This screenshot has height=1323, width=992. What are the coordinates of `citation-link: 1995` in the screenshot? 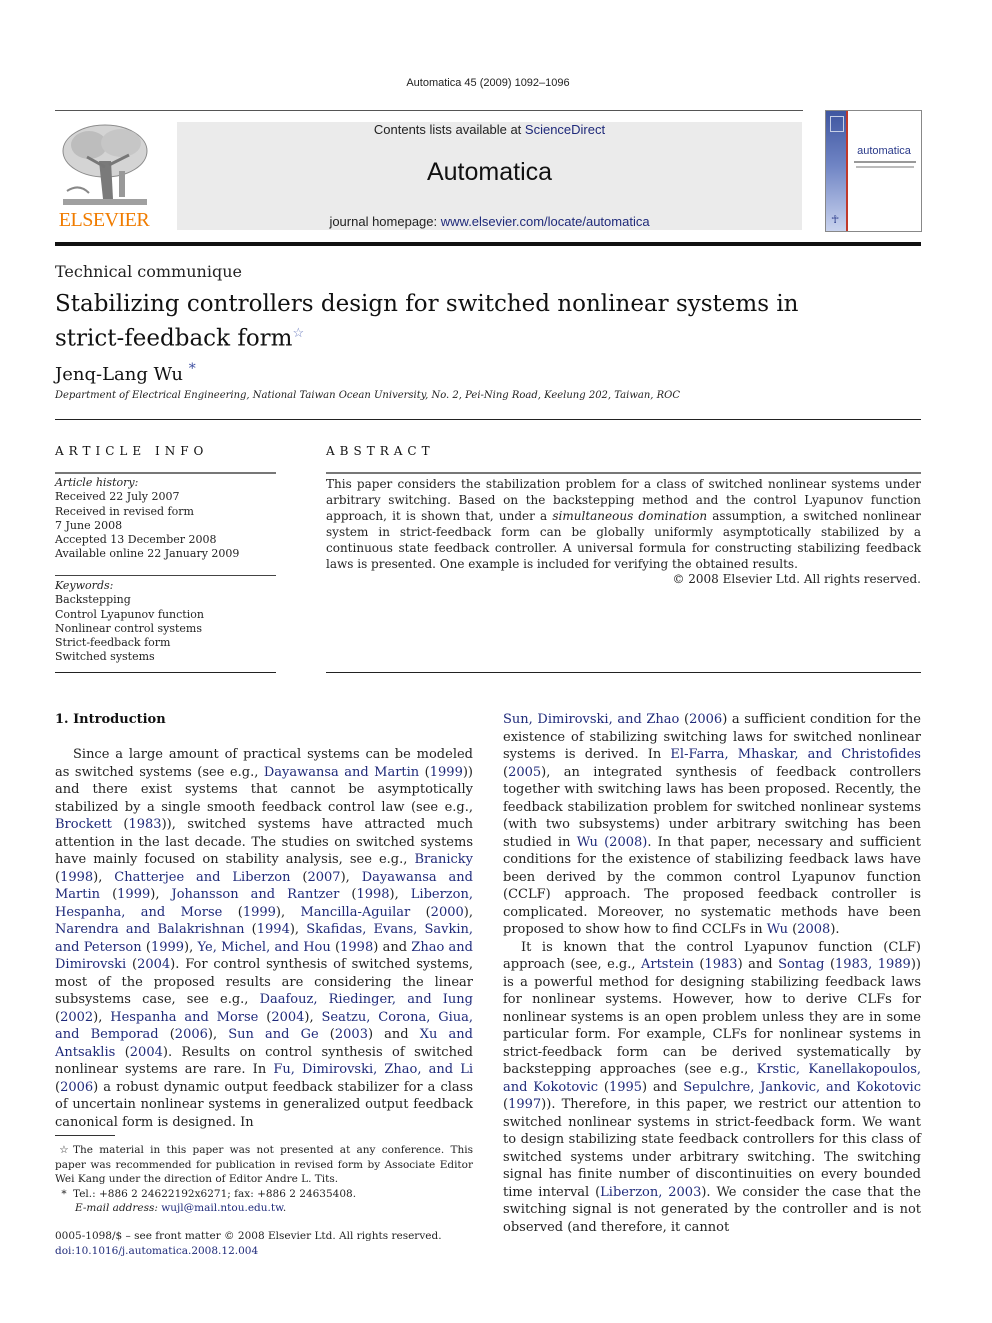 It's located at (625, 1087).